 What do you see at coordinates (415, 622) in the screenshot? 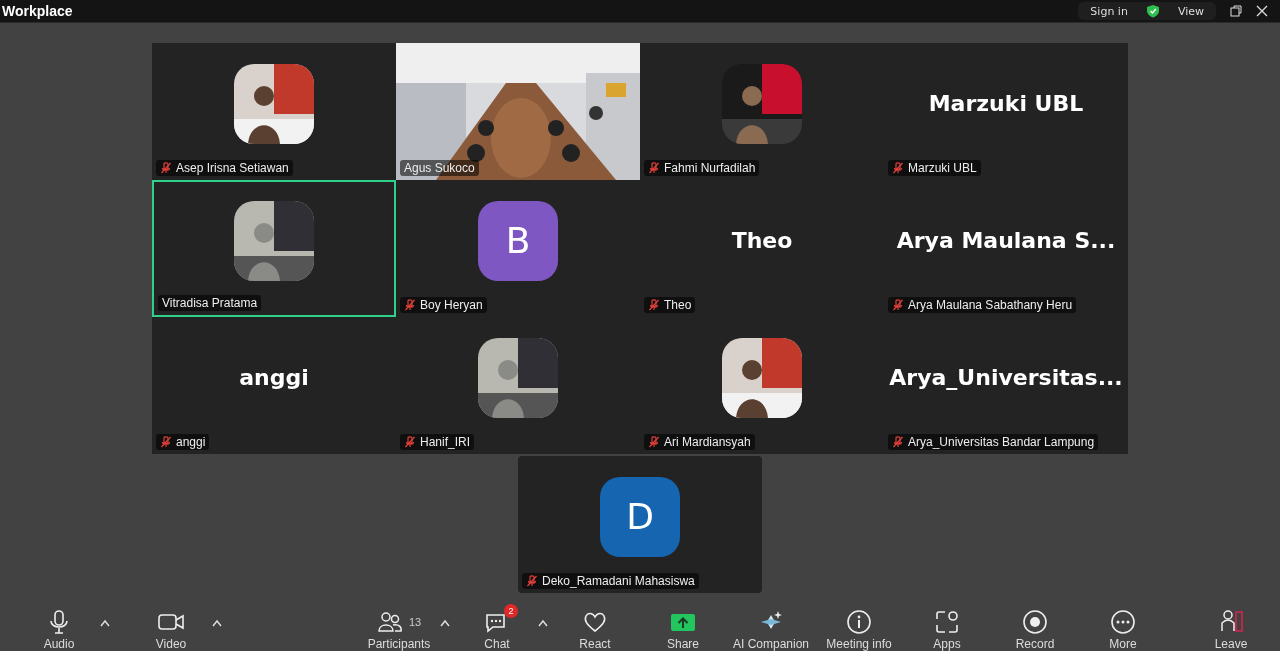
I see `participant-count: 13` at bounding box center [415, 622].